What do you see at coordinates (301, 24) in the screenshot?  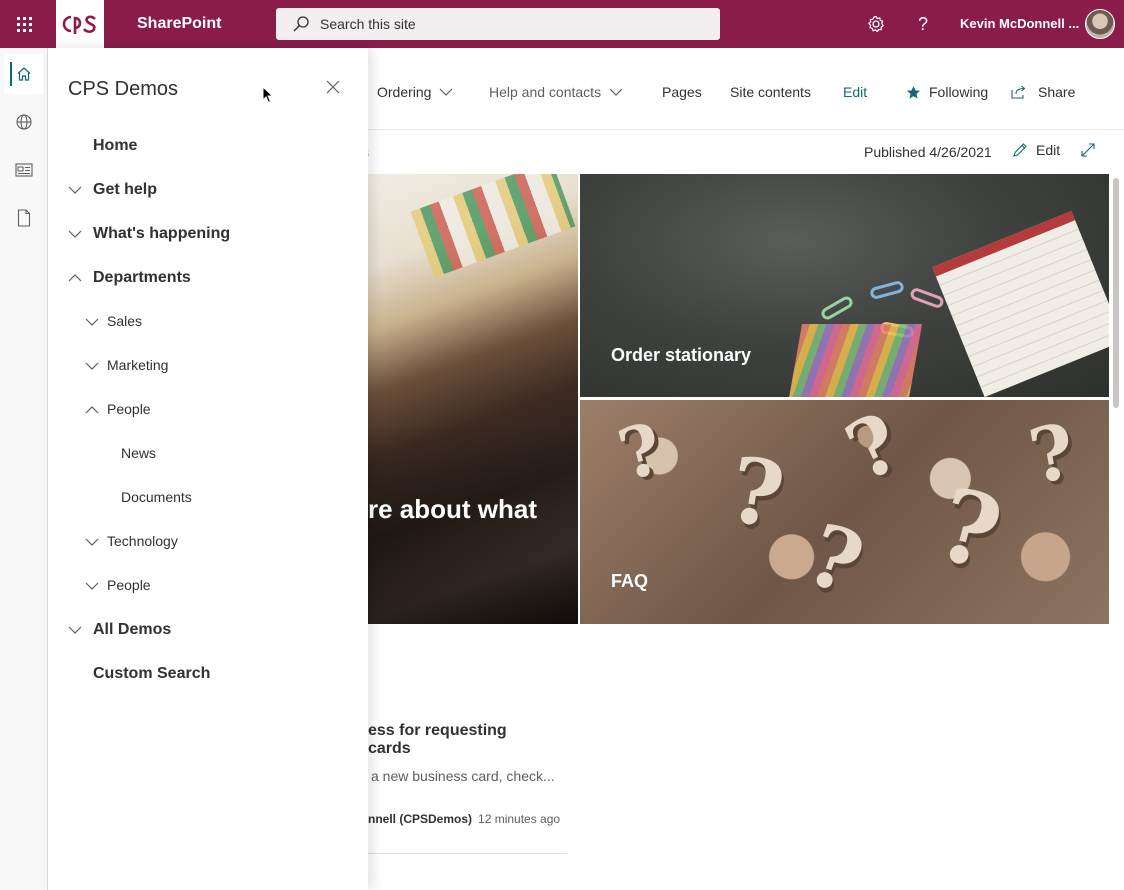 I see `search-icon` at bounding box center [301, 24].